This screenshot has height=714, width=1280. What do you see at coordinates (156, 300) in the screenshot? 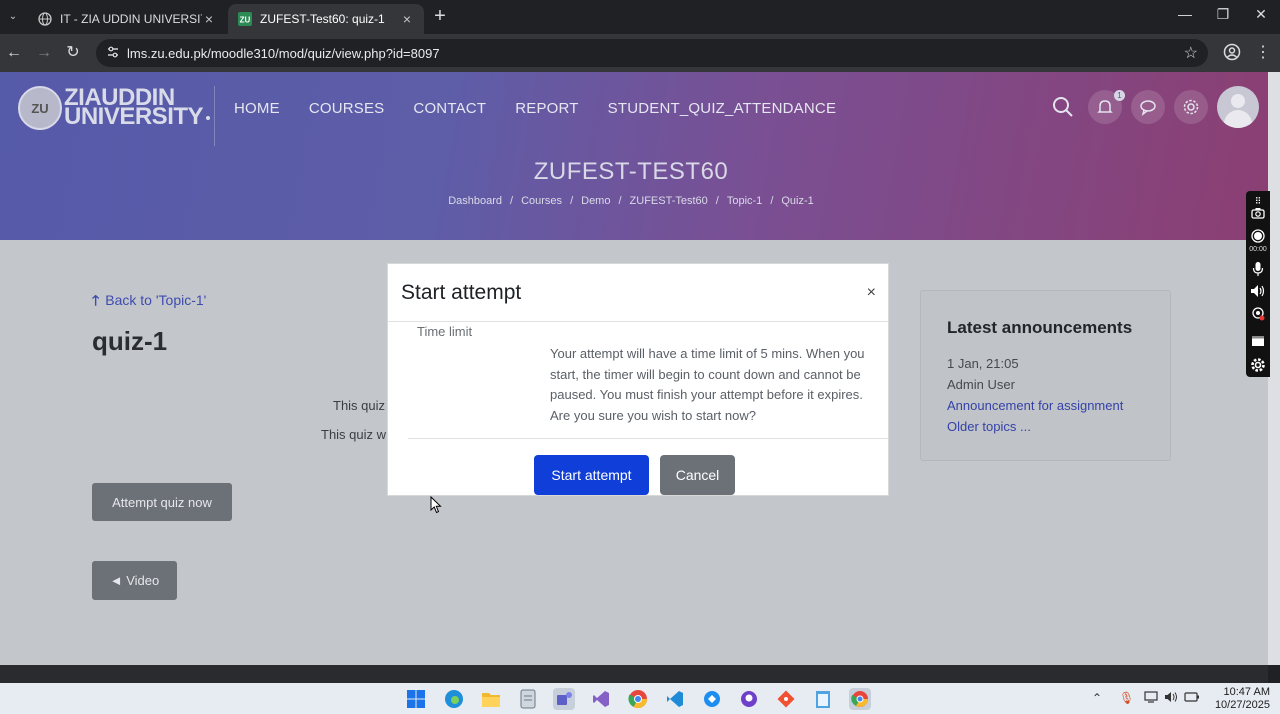
I see `back-link-text: Back to 'Topic-1'` at bounding box center [156, 300].